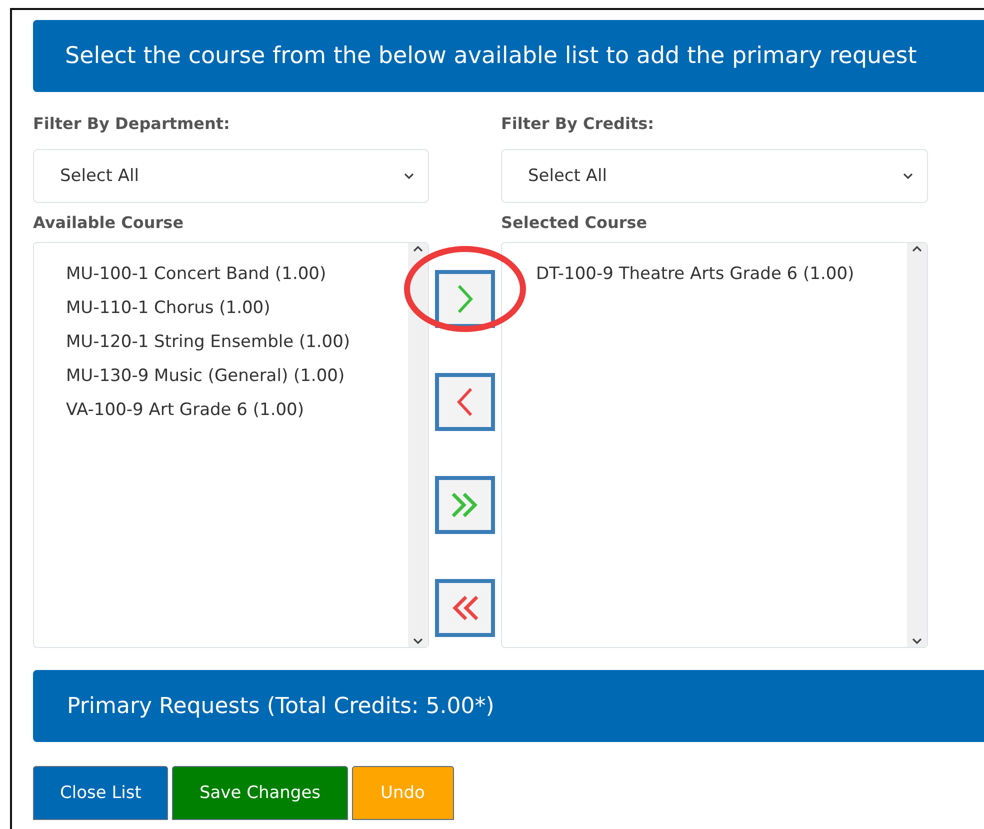 Image resolution: width=984 pixels, height=829 pixels. I want to click on move-all-left-button, so click(465, 608).